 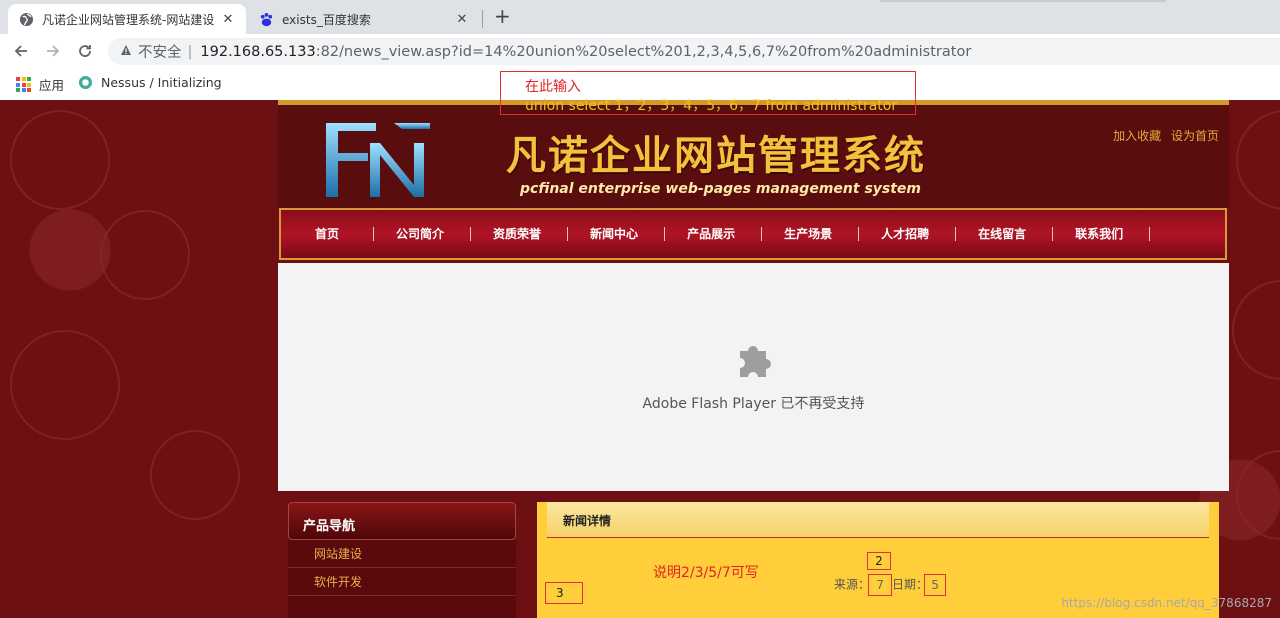 I want to click on date-value: 5, so click(x=935, y=585).